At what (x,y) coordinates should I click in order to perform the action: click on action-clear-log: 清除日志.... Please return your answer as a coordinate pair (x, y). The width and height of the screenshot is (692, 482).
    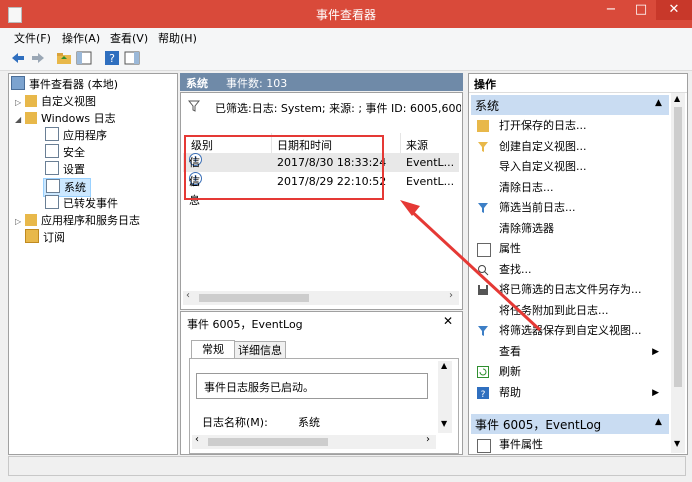
    Looking at the image, I should click on (569, 188).